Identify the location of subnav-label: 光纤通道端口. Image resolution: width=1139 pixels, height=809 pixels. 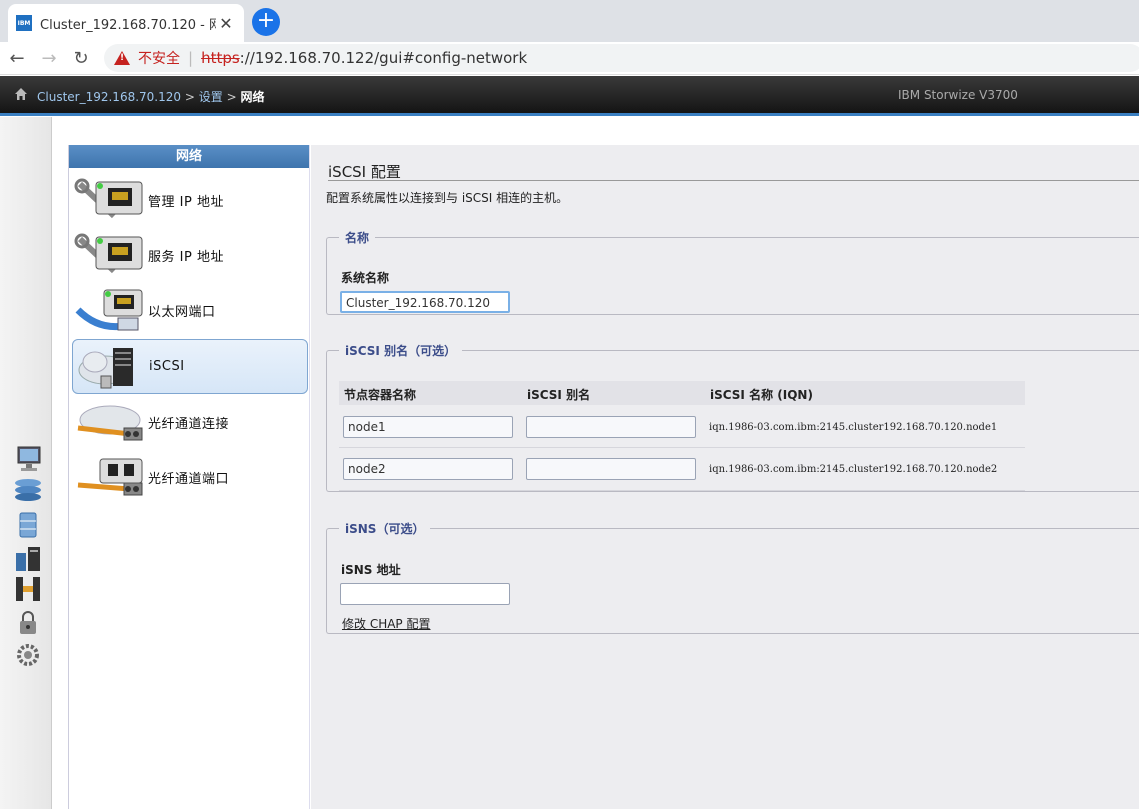
(189, 479).